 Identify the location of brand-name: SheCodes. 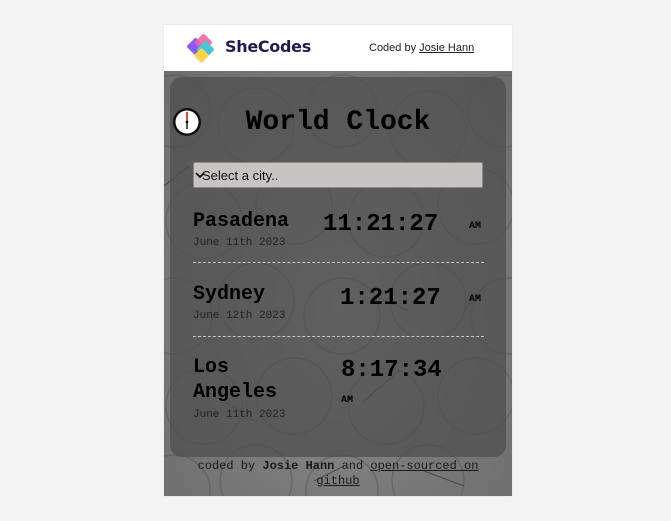
(268, 46).